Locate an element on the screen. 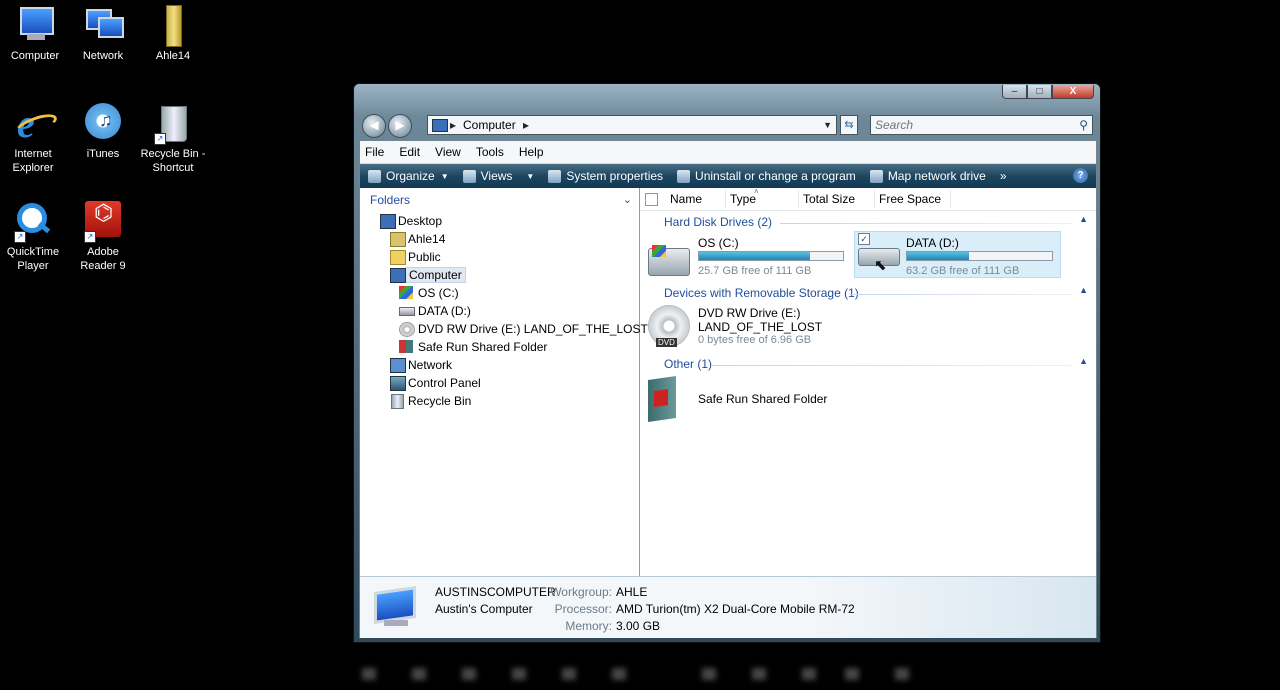 This screenshot has width=1280, height=690. group-removable-storage: Devices with Removable Storage (1) is located at coordinates (761, 293).